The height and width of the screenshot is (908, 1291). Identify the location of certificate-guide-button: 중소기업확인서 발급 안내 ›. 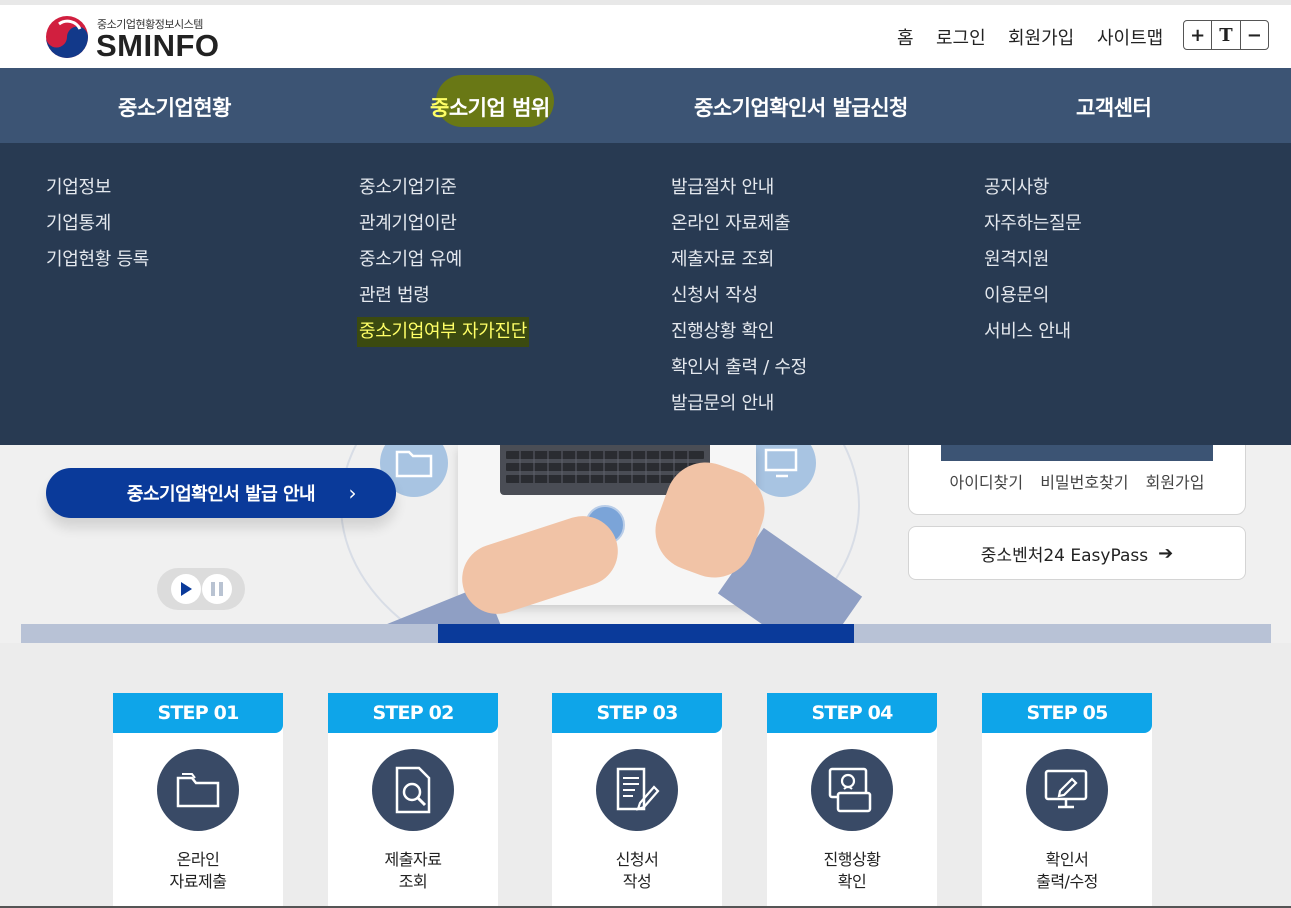
(221, 493).